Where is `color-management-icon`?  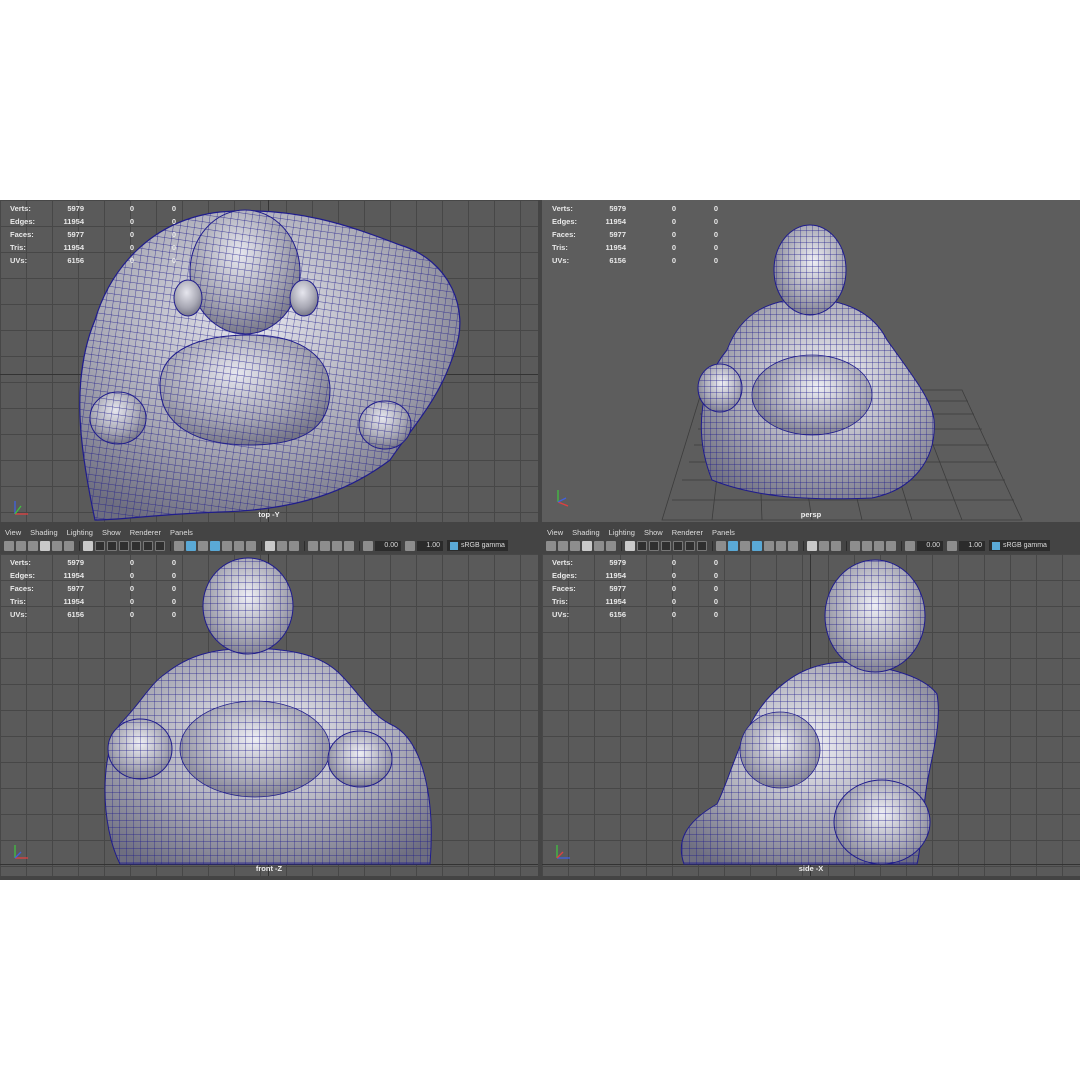
color-management-icon is located at coordinates (996, 545).